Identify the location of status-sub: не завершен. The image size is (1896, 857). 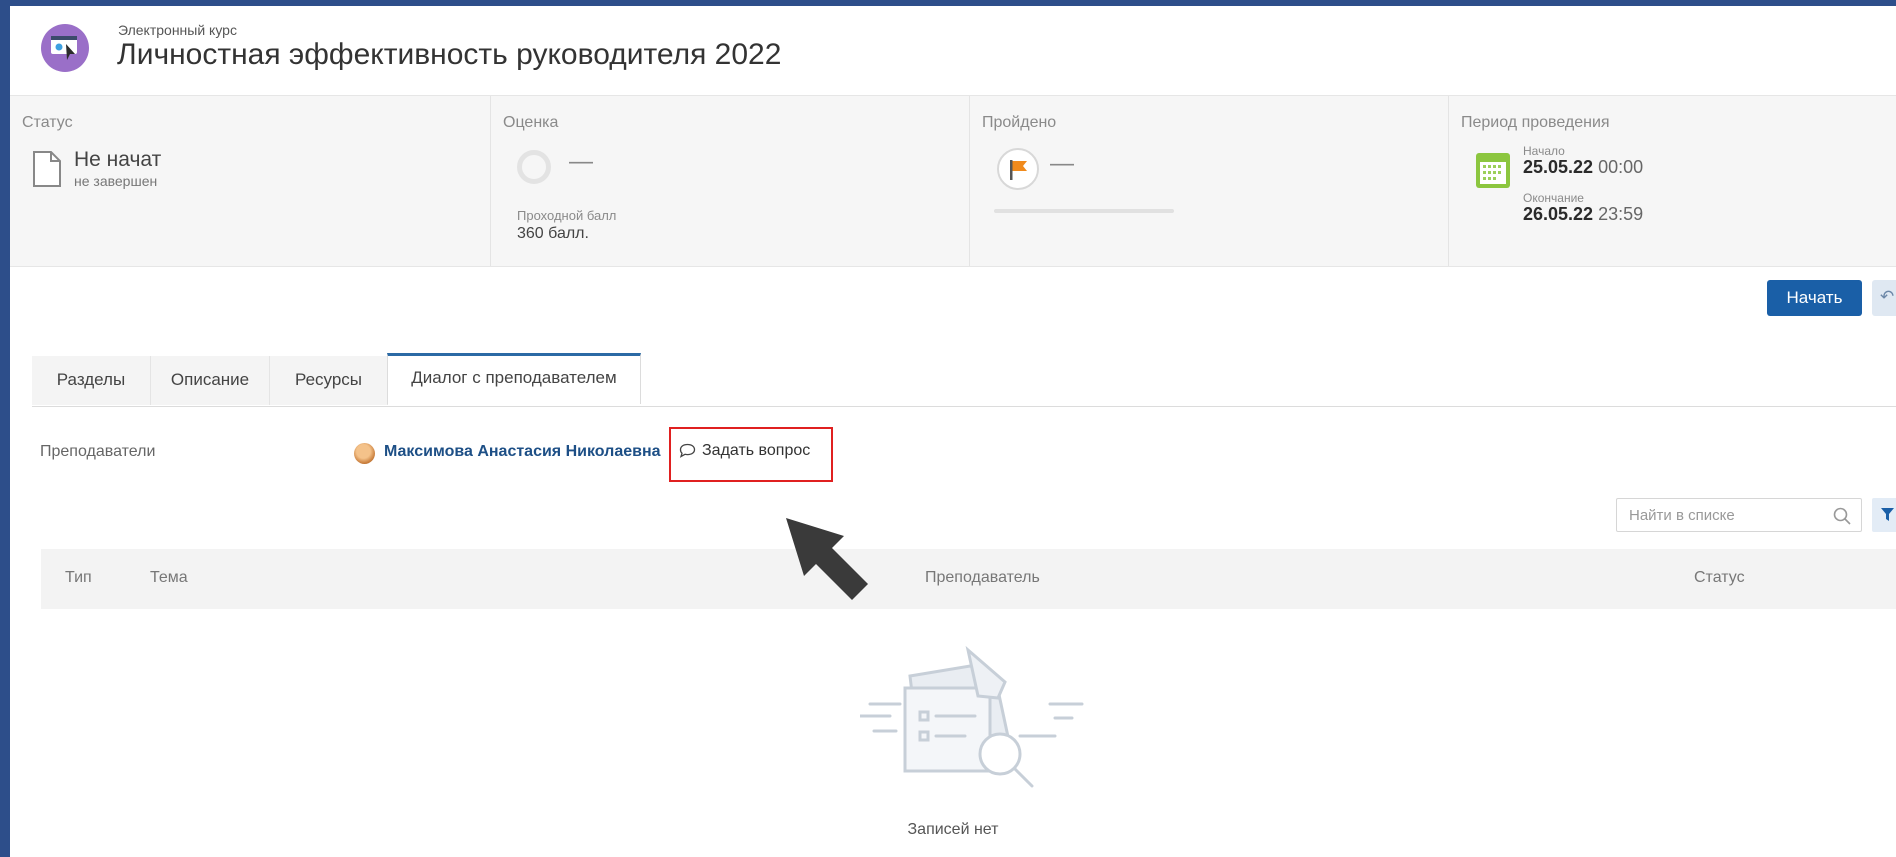
(116, 181).